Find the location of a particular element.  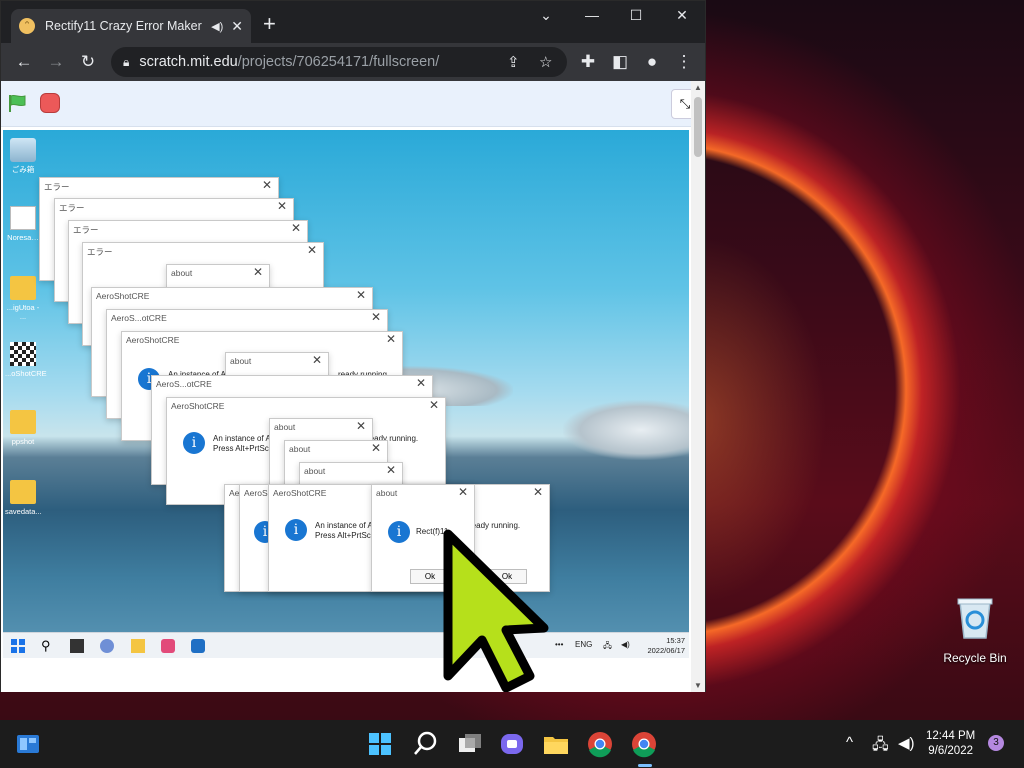

stage-clock: 15:37 2022/06/17 is located at coordinates (666, 646).